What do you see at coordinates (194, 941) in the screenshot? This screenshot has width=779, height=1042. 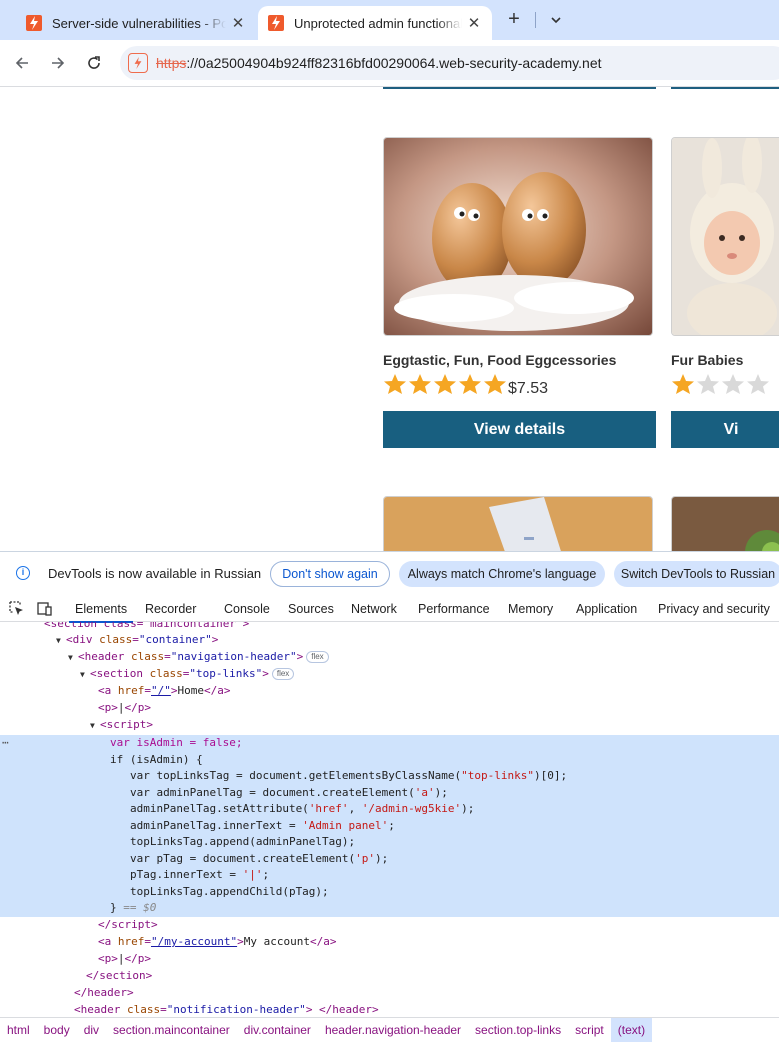 I see `href-link: "/my-account"` at bounding box center [194, 941].